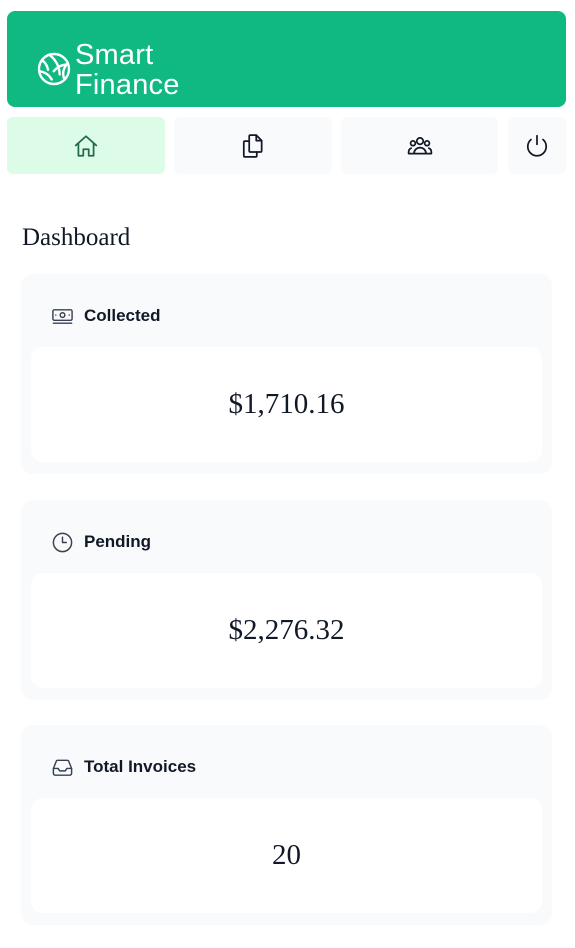  I want to click on nav-invoices-button, so click(253, 145).